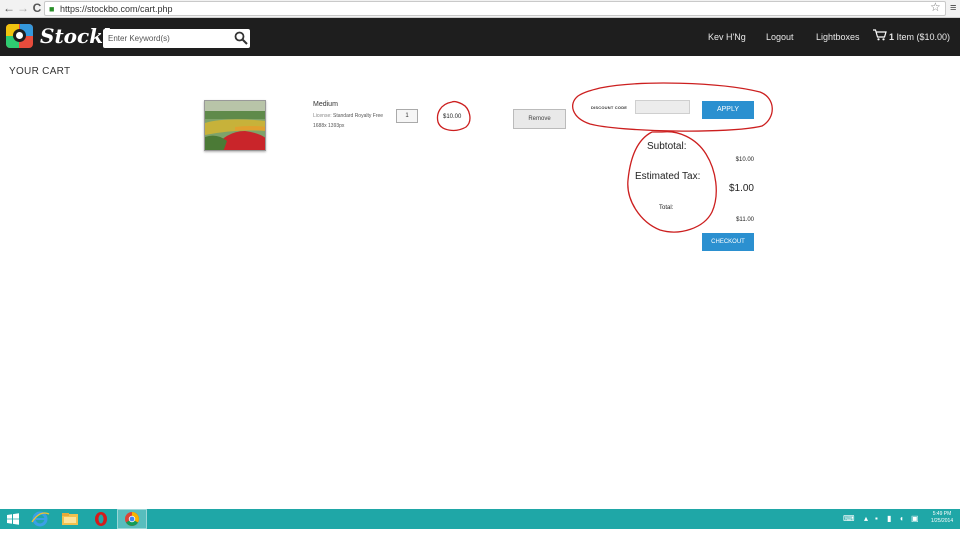 This screenshot has width=960, height=533. I want to click on search-input, so click(167, 38).